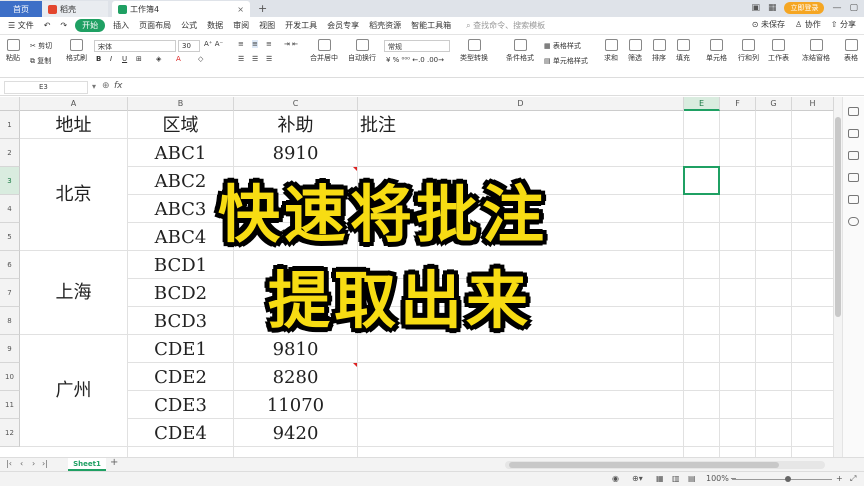 The image size is (864, 486). I want to click on backup-icon, so click(853, 177).